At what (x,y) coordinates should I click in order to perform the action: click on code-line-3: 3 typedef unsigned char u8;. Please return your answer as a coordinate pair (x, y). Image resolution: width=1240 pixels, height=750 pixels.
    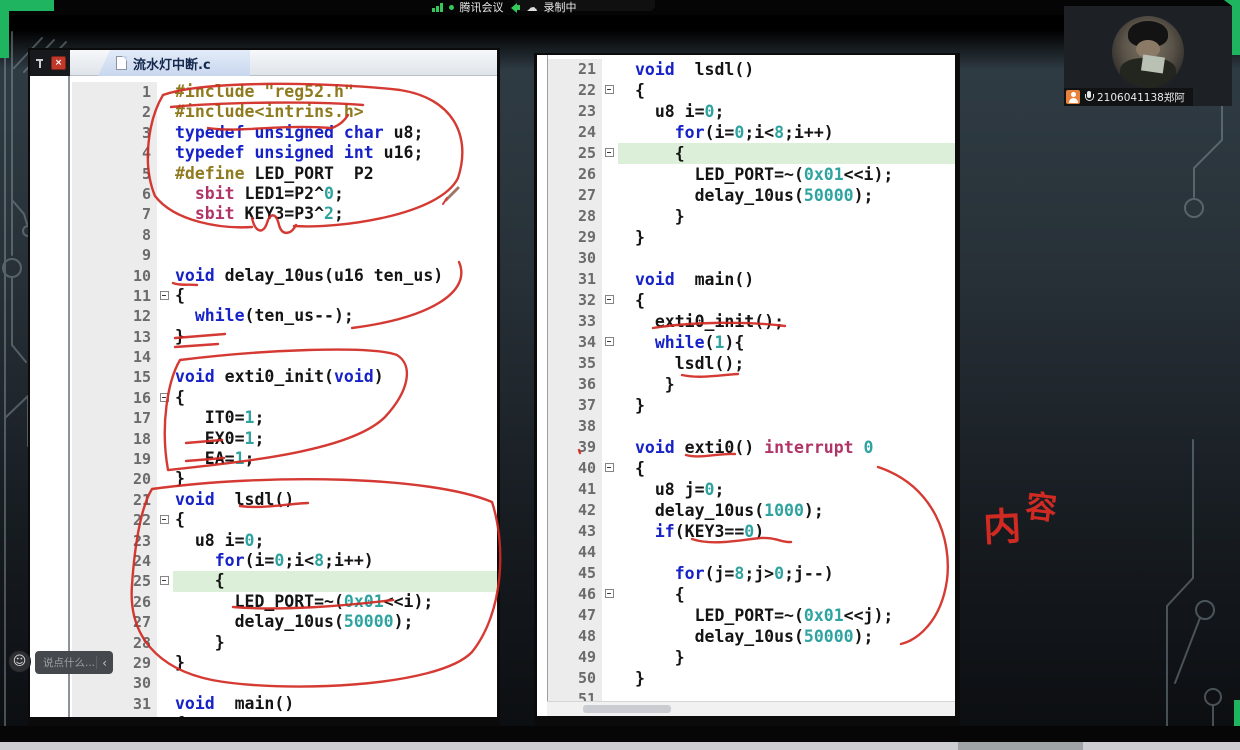
    Looking at the image, I should click on (284, 133).